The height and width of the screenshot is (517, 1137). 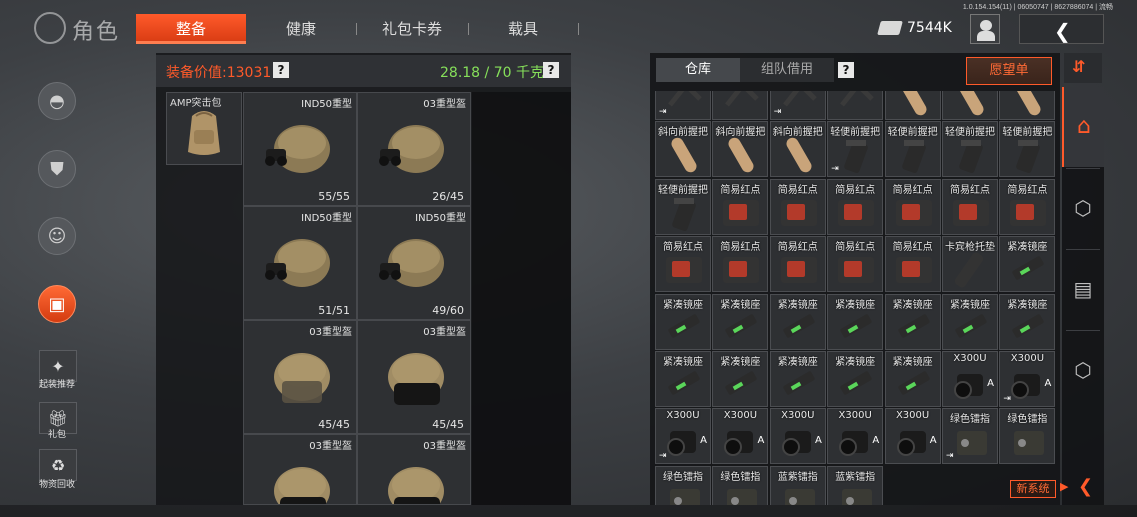 What do you see at coordinates (1085, 489) in the screenshot?
I see `collapse-panel-button: ❮` at bounding box center [1085, 489].